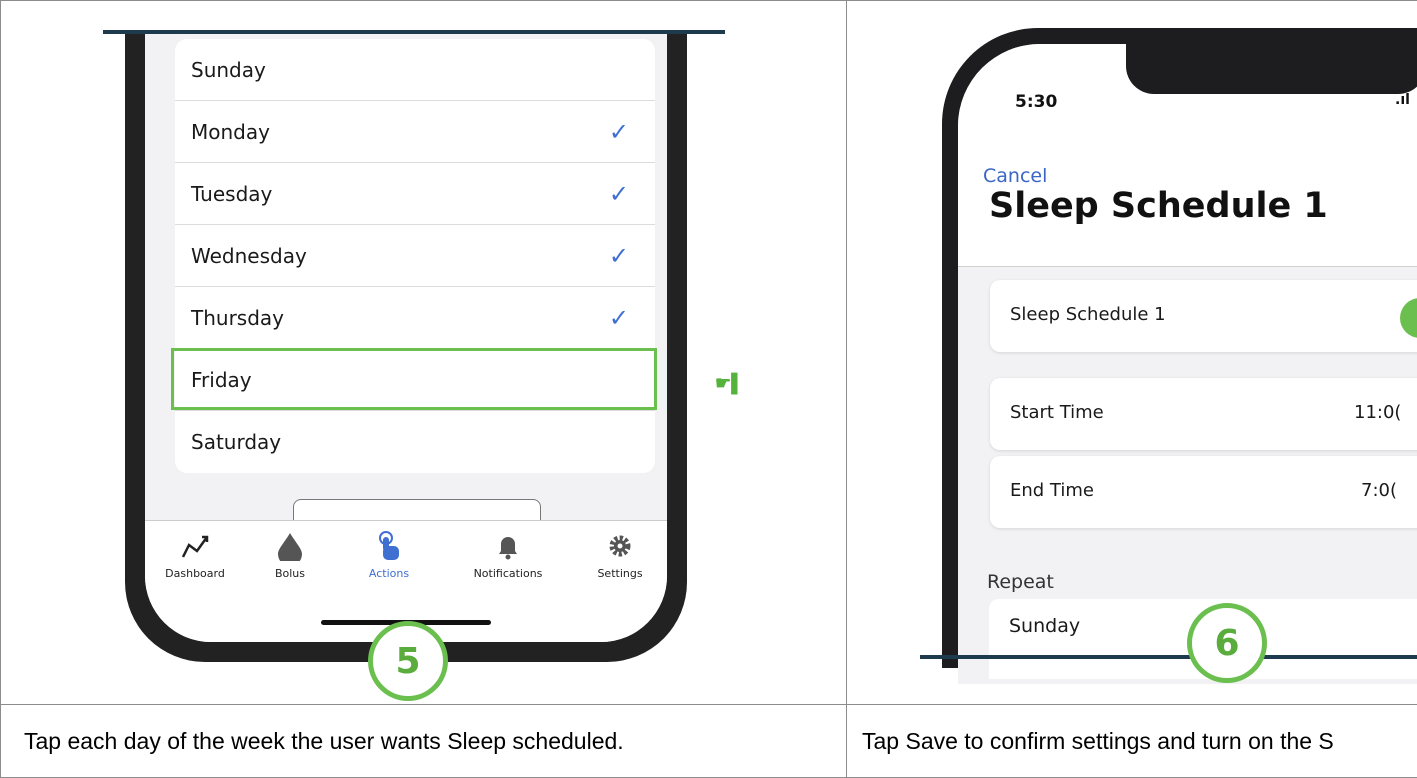 This screenshot has height=778, width=1417. I want to click on tab-notifications: Notifications, so click(508, 555).